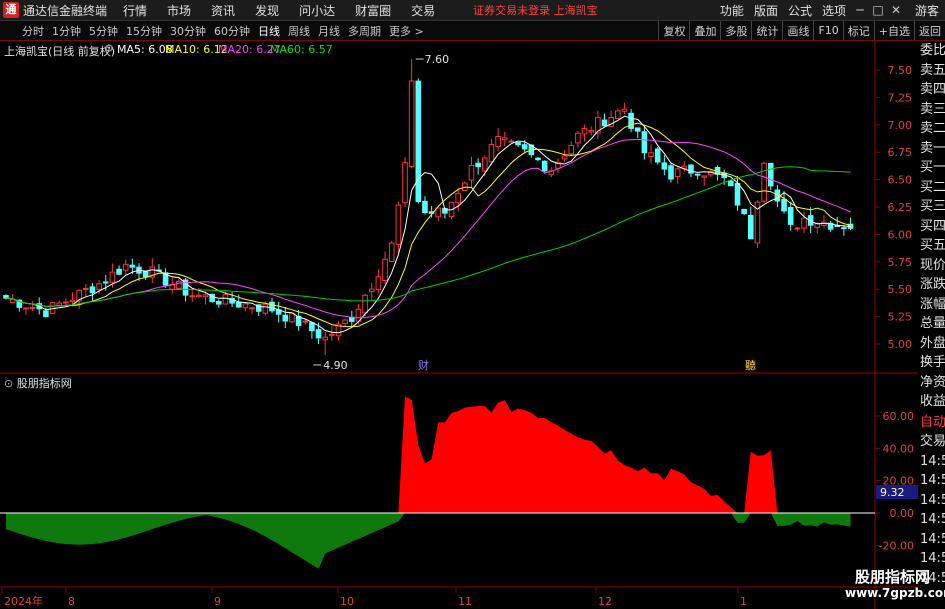 The image size is (945, 609). Describe the element at coordinates (735, 30) in the screenshot. I see `multi-stock-button: 多股` at that location.